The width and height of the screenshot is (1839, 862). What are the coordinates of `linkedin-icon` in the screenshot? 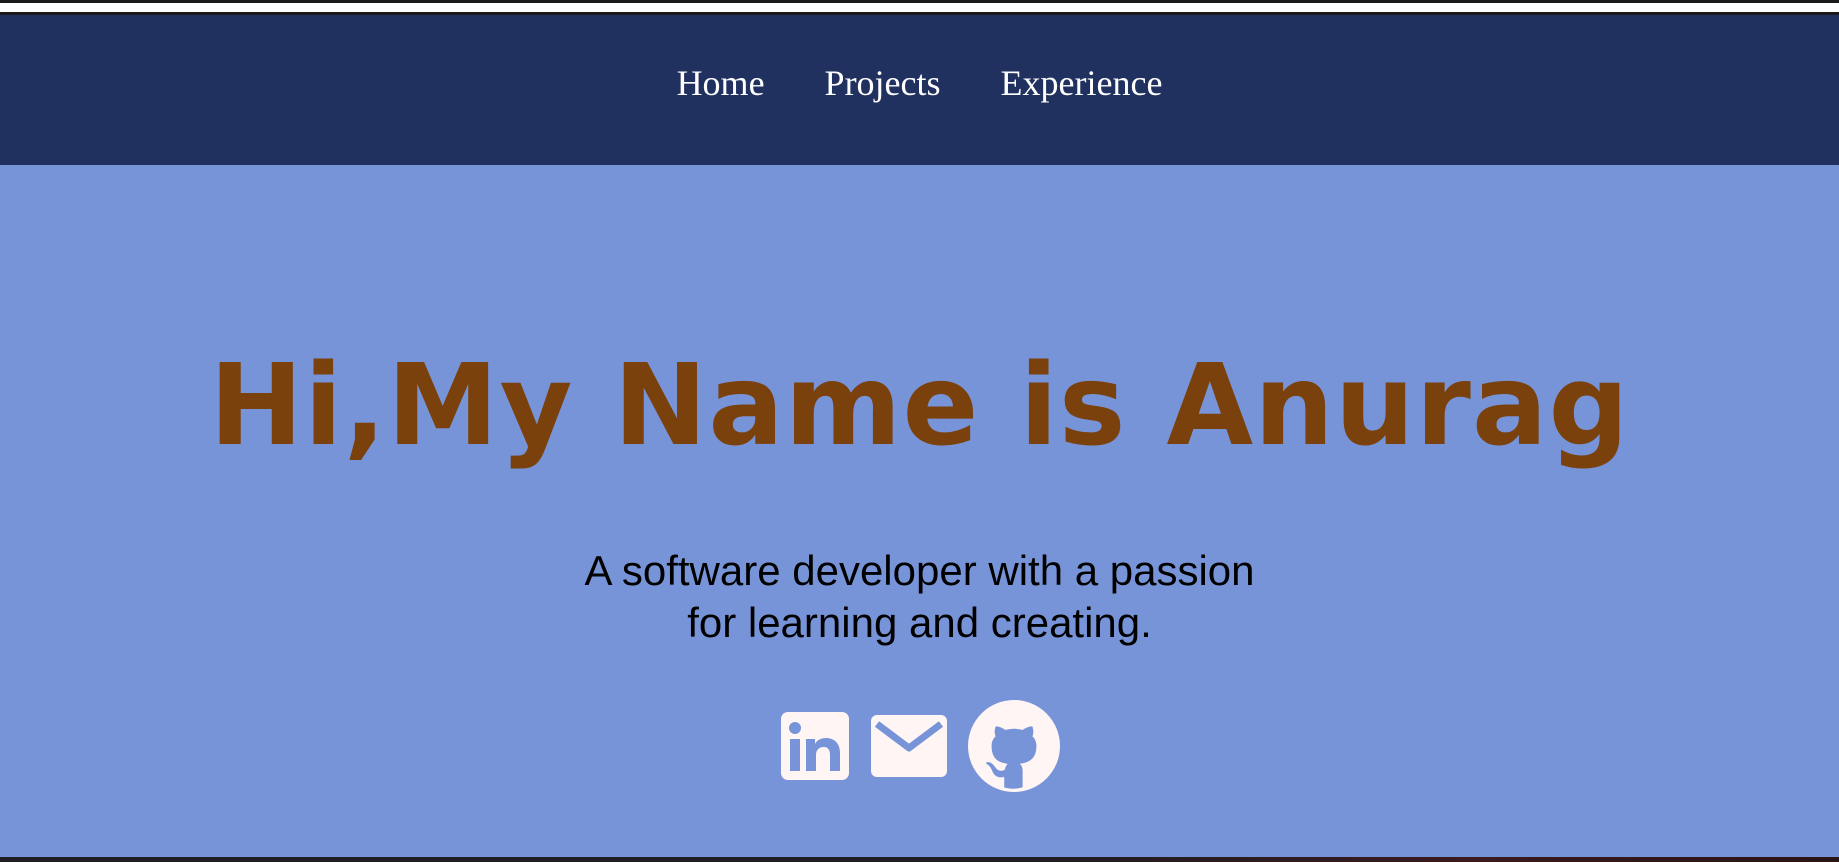 It's located at (814, 746).